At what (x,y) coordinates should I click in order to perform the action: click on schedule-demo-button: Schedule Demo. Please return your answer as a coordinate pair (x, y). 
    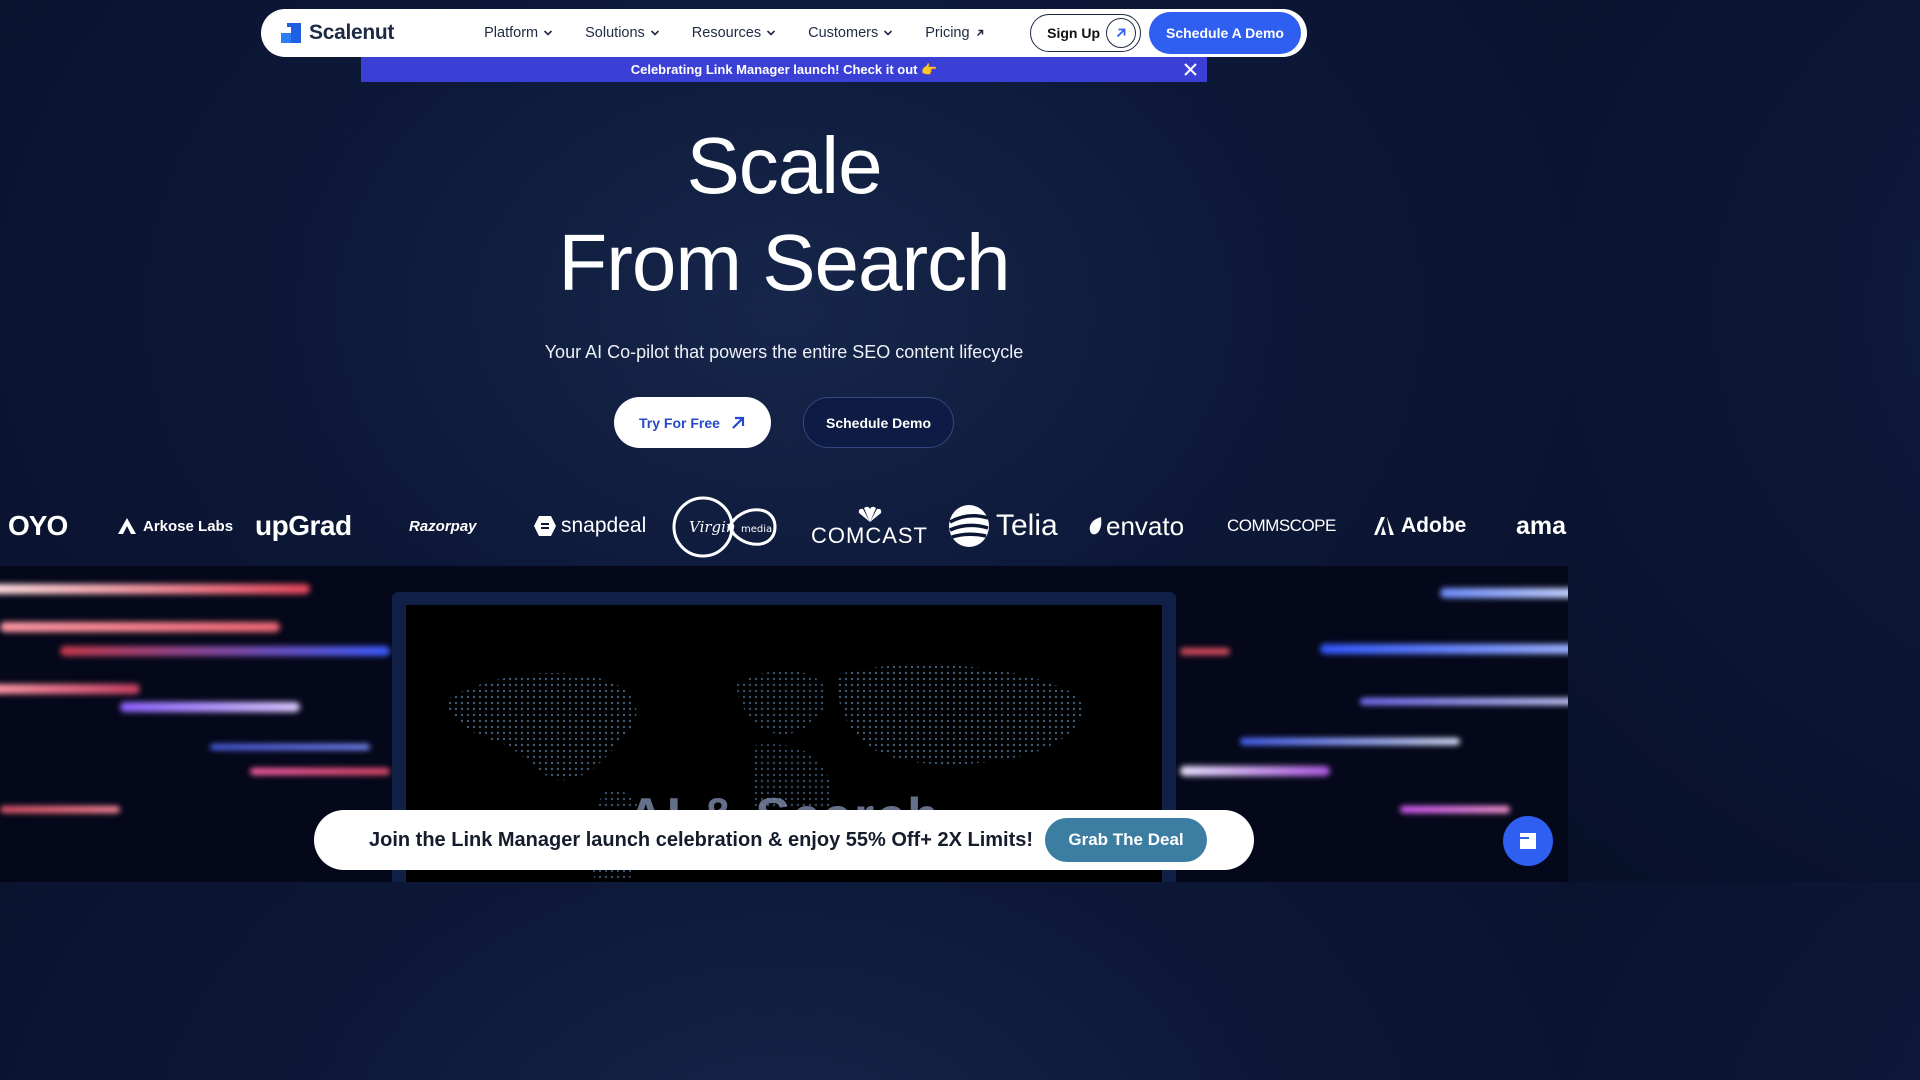
    Looking at the image, I should click on (878, 422).